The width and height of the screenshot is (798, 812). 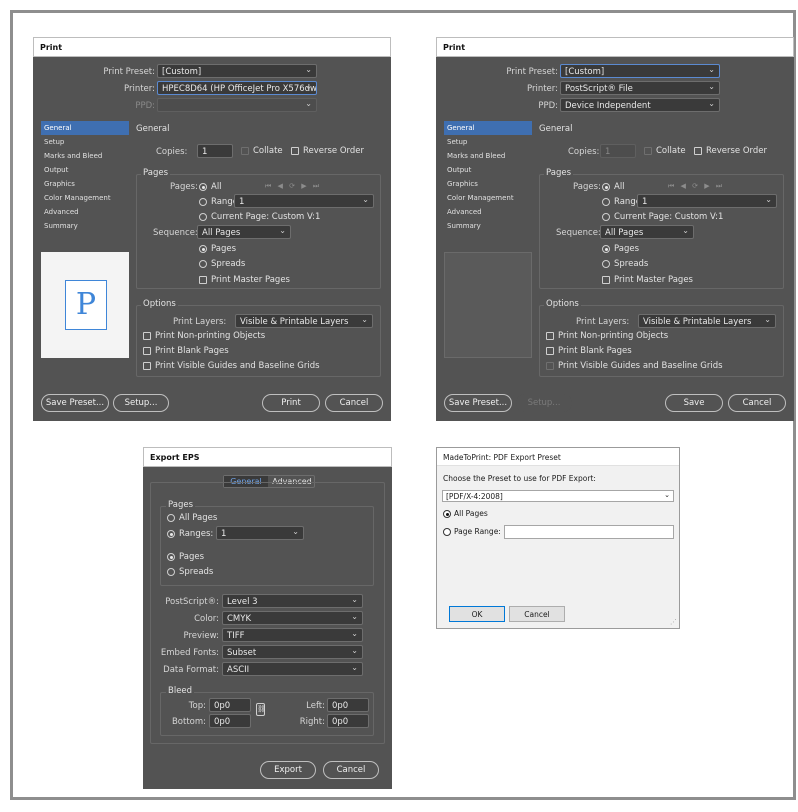 What do you see at coordinates (477, 531) in the screenshot?
I see `page-range-label: Page Range:` at bounding box center [477, 531].